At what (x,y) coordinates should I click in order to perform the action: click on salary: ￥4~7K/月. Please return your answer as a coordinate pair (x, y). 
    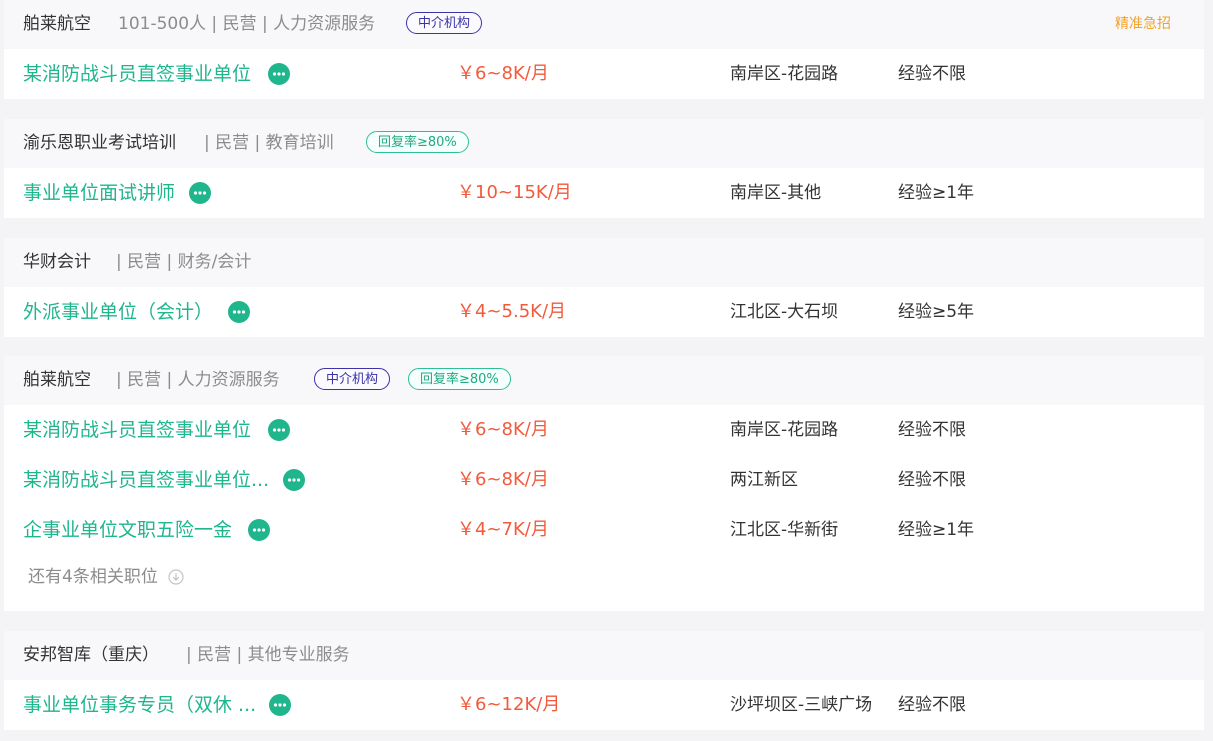
    Looking at the image, I should click on (503, 529).